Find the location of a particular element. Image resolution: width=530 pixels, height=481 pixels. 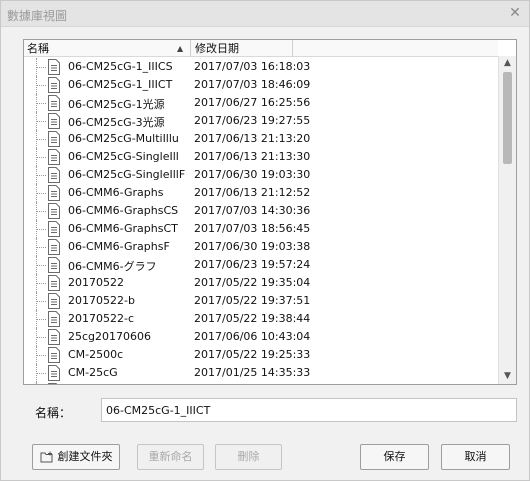

file-name: 20170522 is located at coordinates (96, 282).